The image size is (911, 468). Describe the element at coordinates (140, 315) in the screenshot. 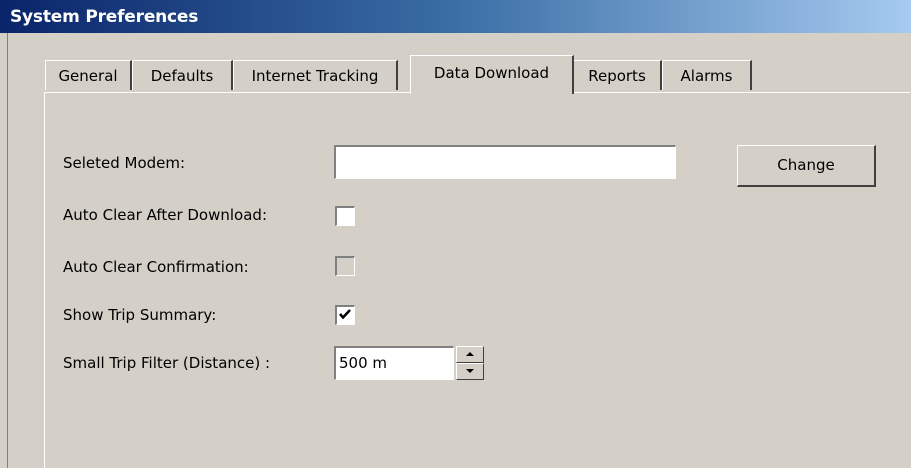

I see `show-trip-label: Show Trip Summary:` at that location.